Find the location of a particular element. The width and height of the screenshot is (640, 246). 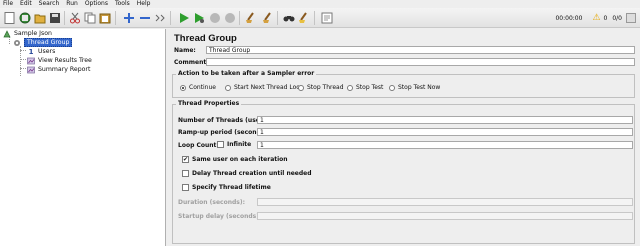

templates-icon is located at coordinates (24, 17).